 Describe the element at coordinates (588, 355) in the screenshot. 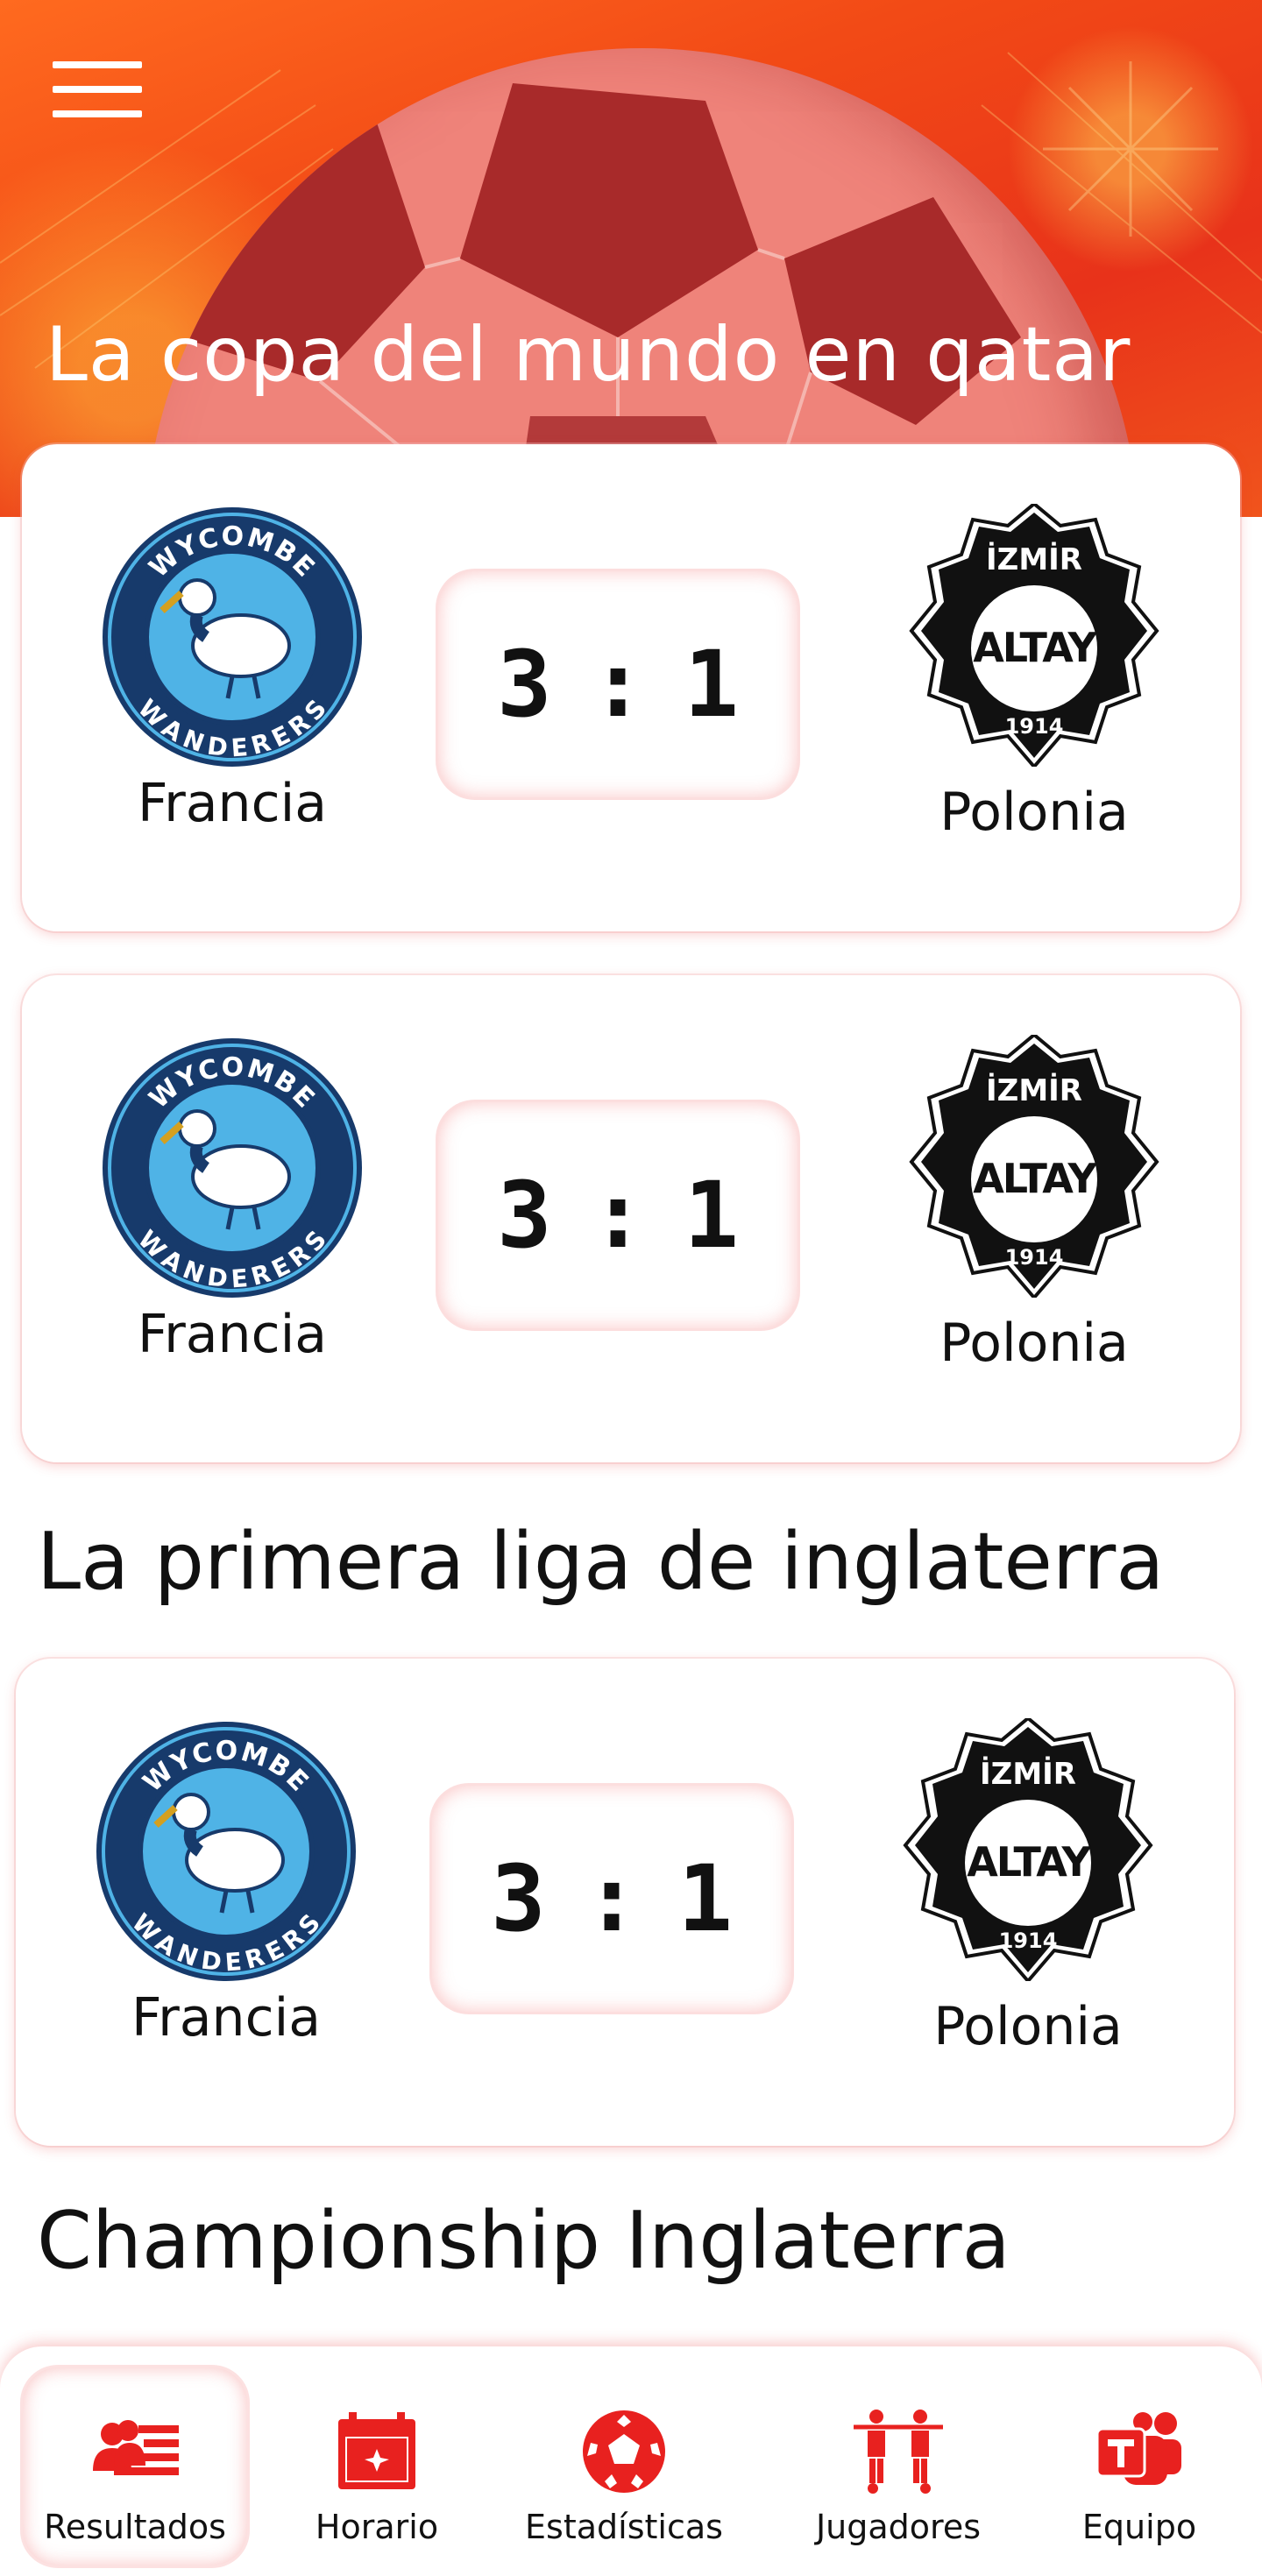

I see `page-title: La copa del mundo en qatar` at that location.